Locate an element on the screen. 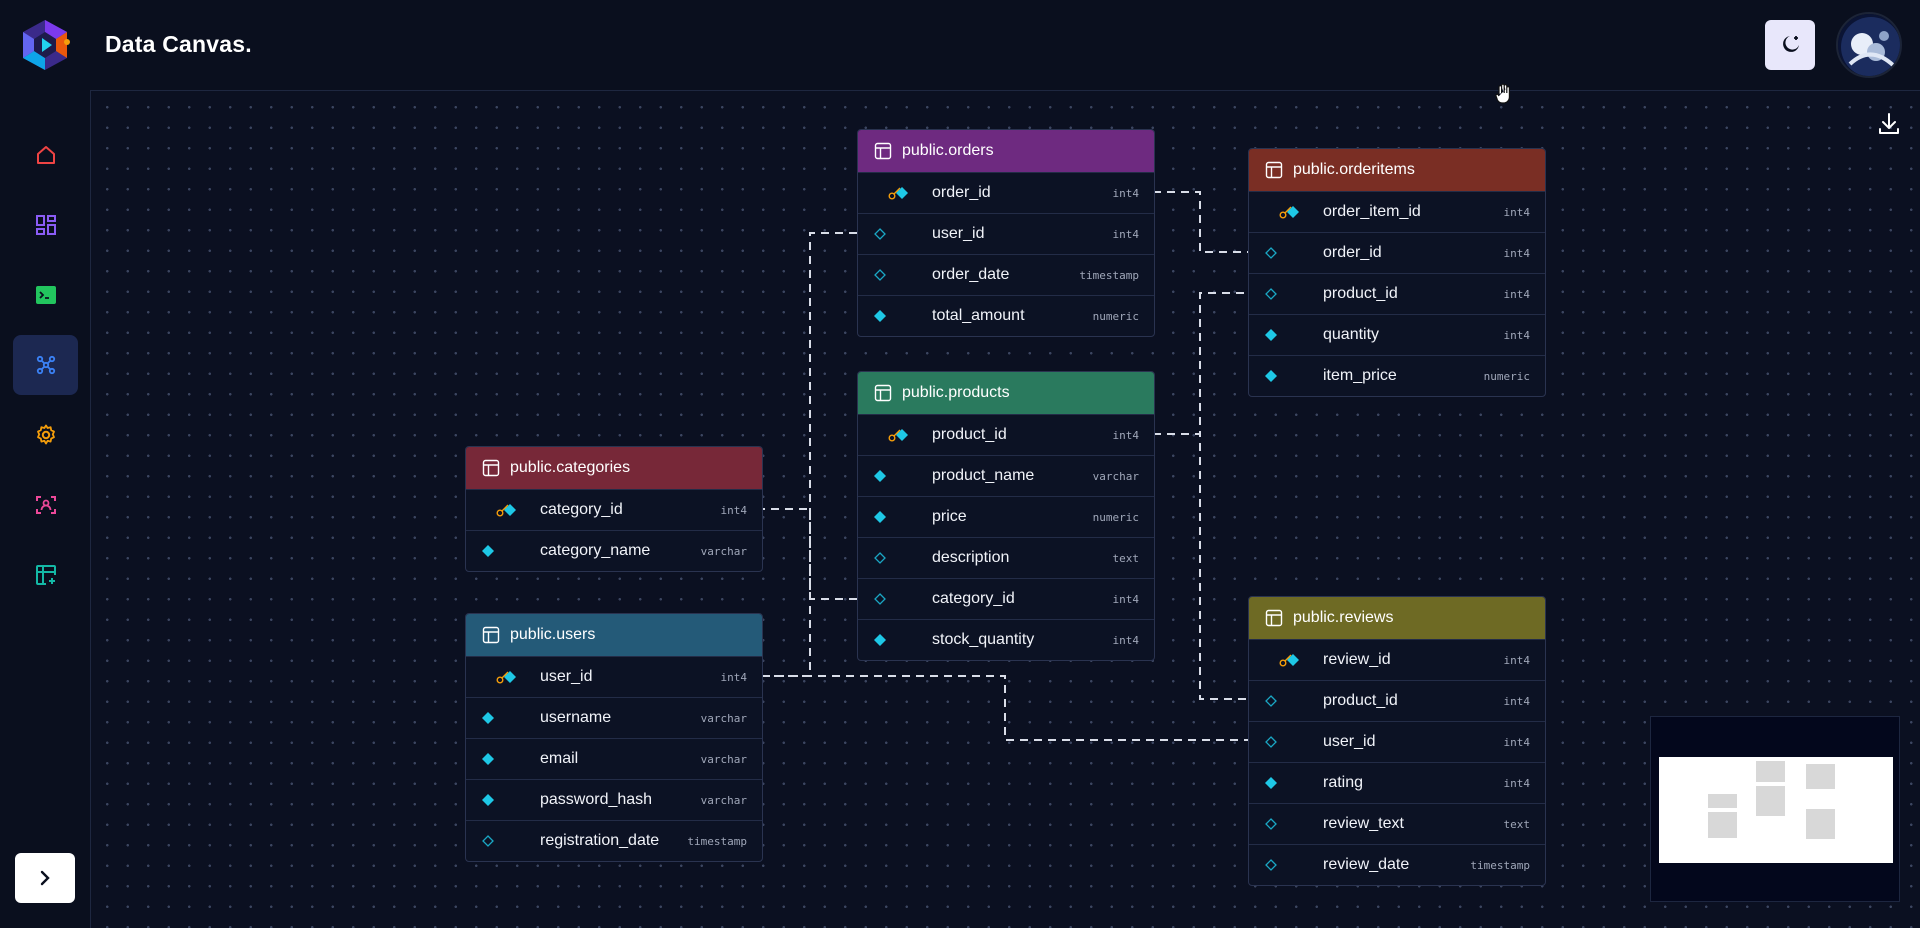  table-plus-icon is located at coordinates (45, 575).